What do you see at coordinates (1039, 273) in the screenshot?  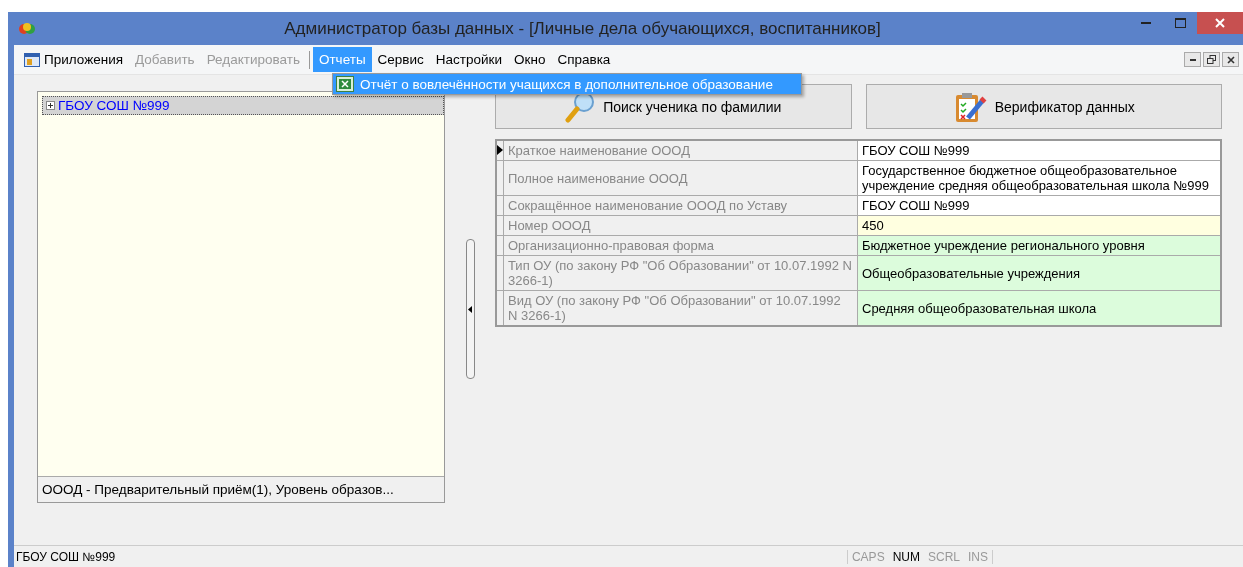 I see `property-value: Общеобразовательные учреждения` at bounding box center [1039, 273].